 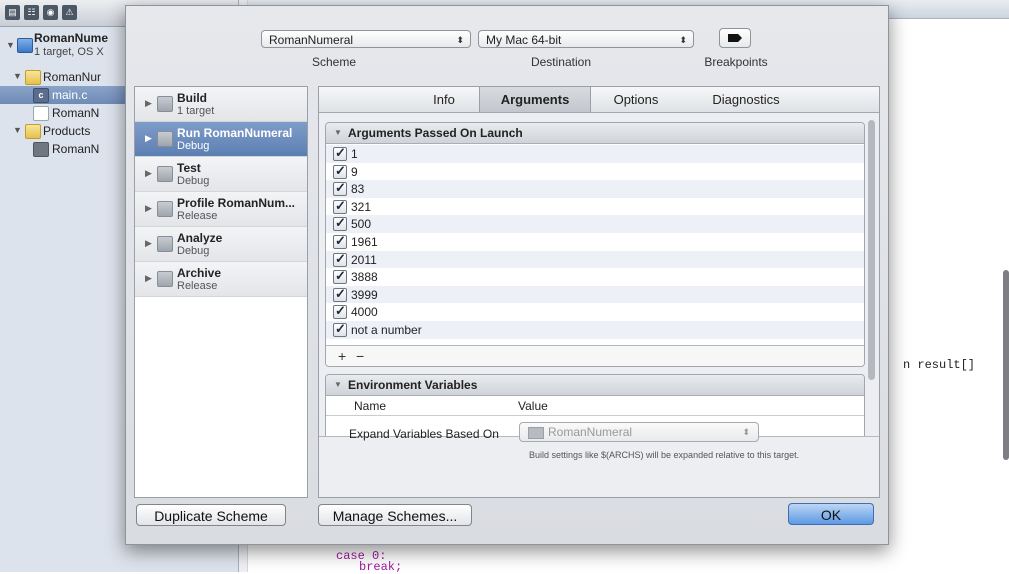 I want to click on argument-row: ✓ 1961, so click(x=595, y=242).